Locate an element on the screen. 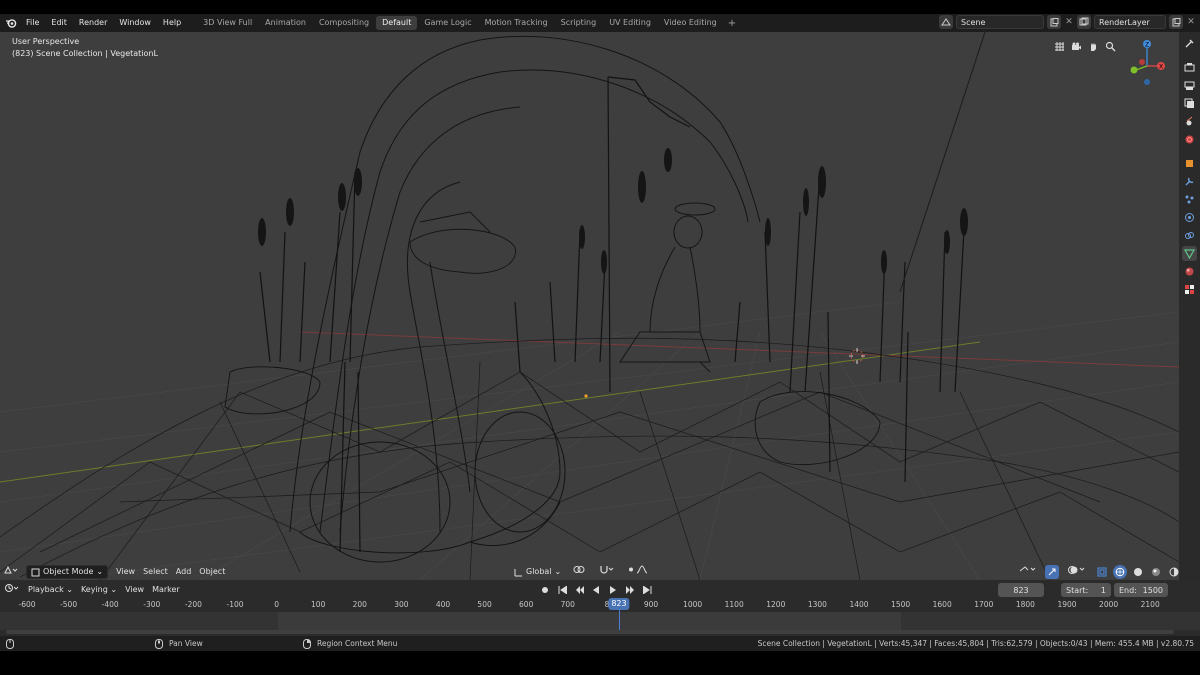 The height and width of the screenshot is (675, 1200). renderlayer-browse-icon is located at coordinates (1084, 22).